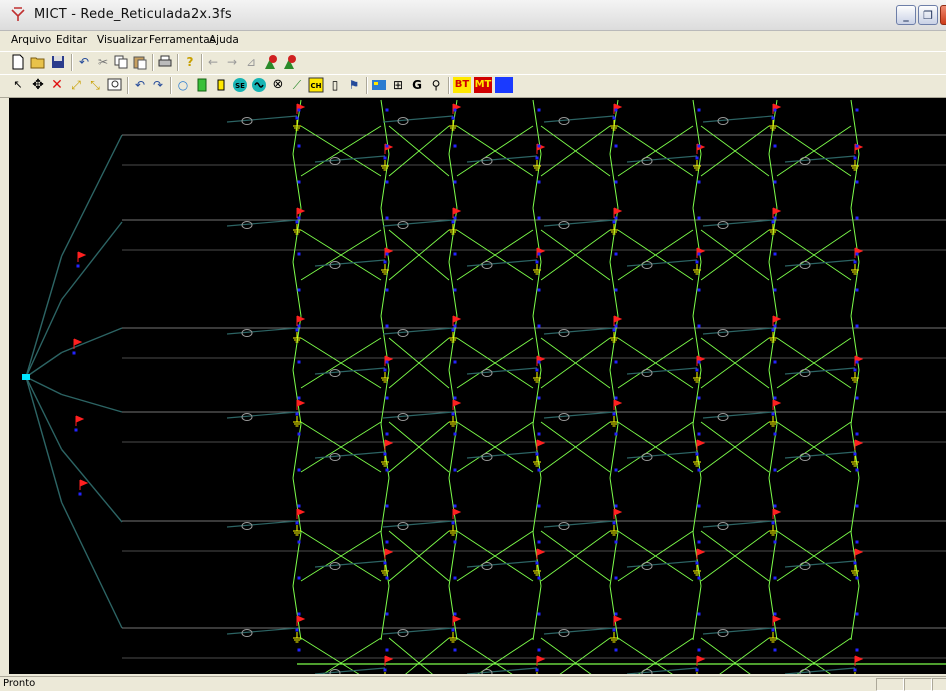 Image resolution: width=946 pixels, height=691 pixels. Describe the element at coordinates (18, 62) in the screenshot. I see `new-file-icon` at that location.